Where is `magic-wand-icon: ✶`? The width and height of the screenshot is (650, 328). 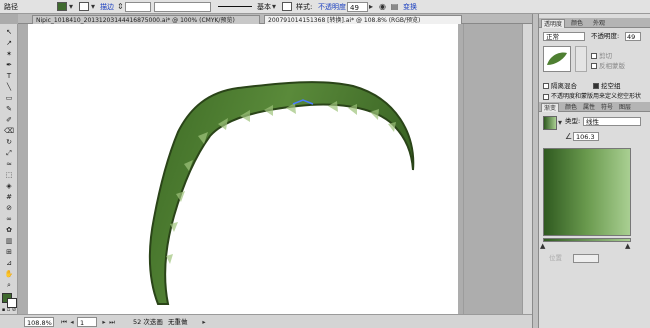
magic-wand-icon: ✶ is located at coordinates (9, 54).